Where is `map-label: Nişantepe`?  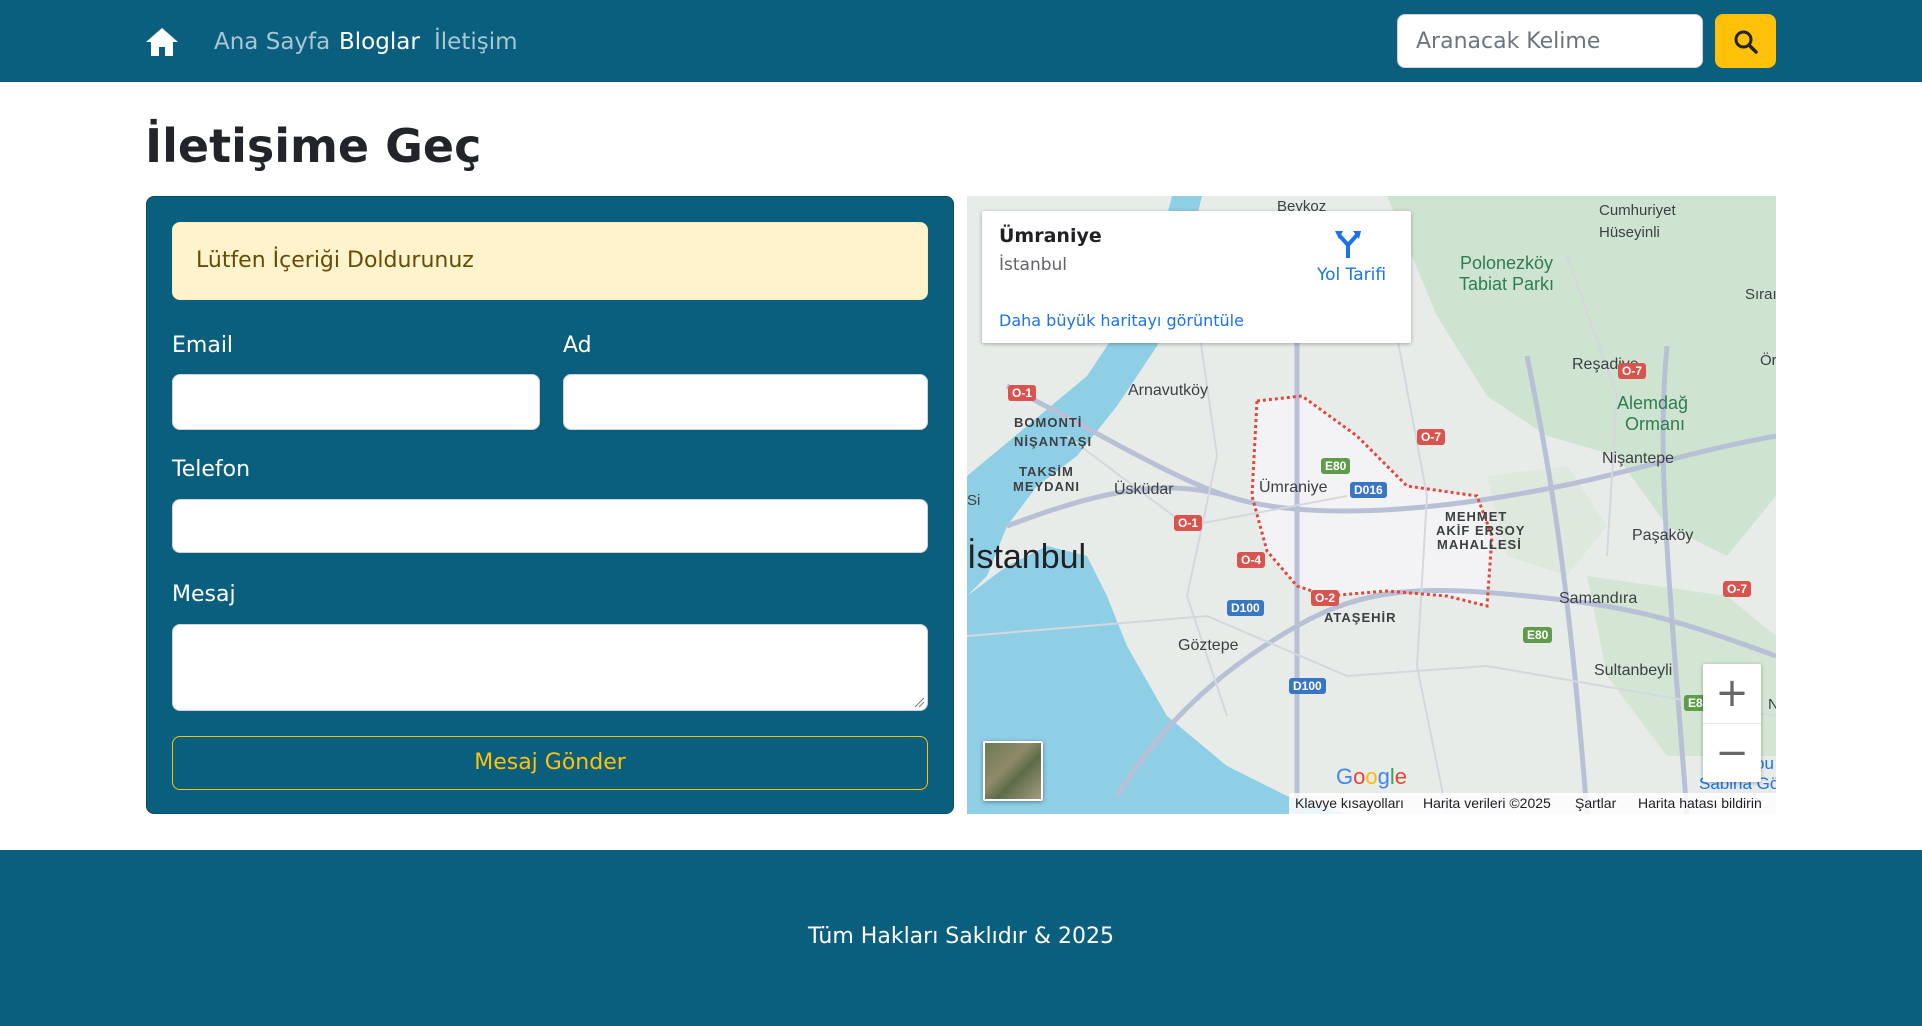
map-label: Nişantepe is located at coordinates (1638, 458).